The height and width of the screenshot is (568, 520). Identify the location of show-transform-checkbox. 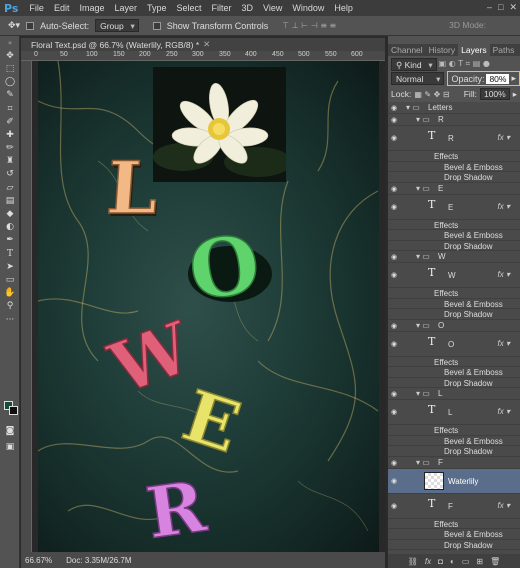
(156, 25).